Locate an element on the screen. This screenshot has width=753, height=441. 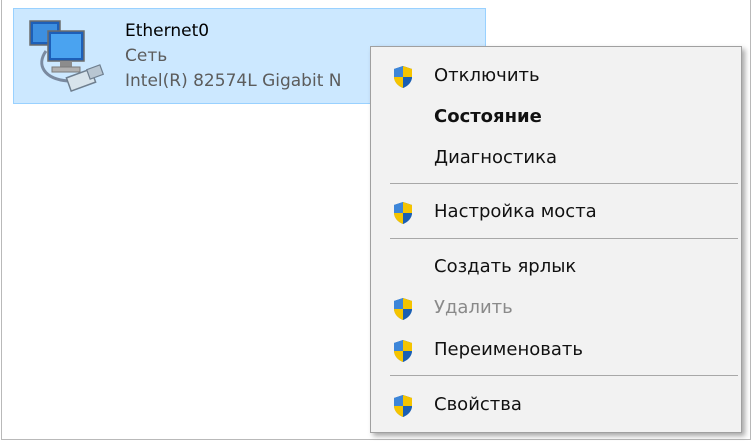
menu-item-rename: Переименовать is located at coordinates (556, 350).